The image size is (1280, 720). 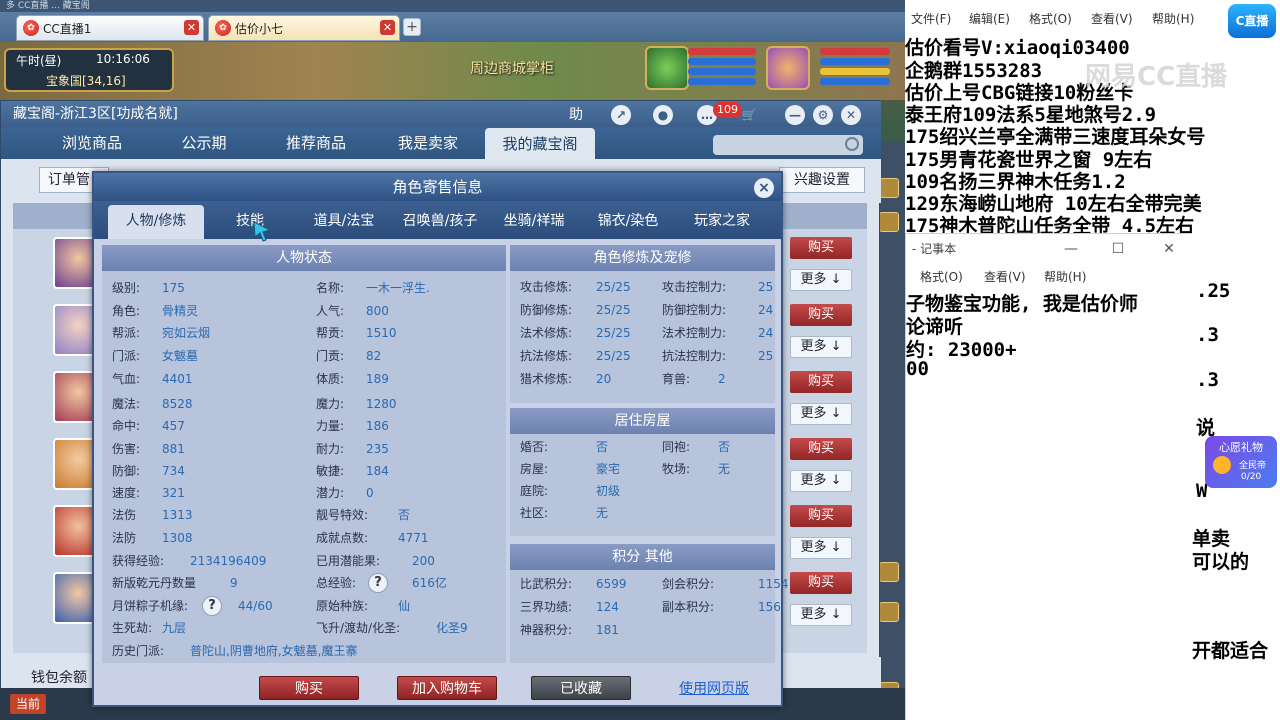 What do you see at coordinates (440, 221) in the screenshot?
I see `tab-pets: 召唤兽/孩子` at bounding box center [440, 221].